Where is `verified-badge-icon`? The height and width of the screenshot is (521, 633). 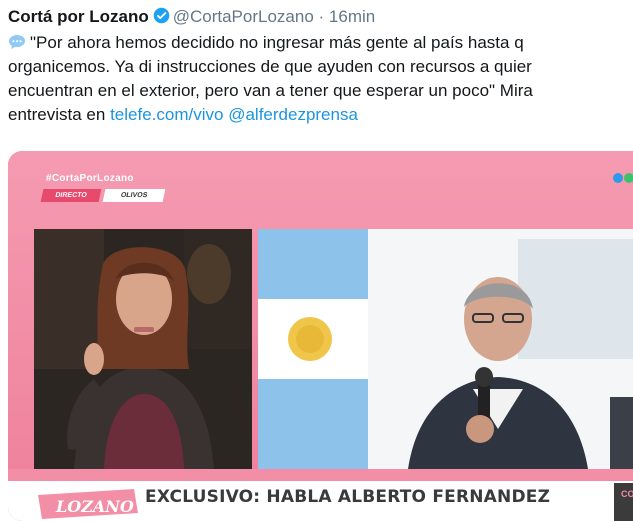
verified-badge-icon is located at coordinates (161, 15).